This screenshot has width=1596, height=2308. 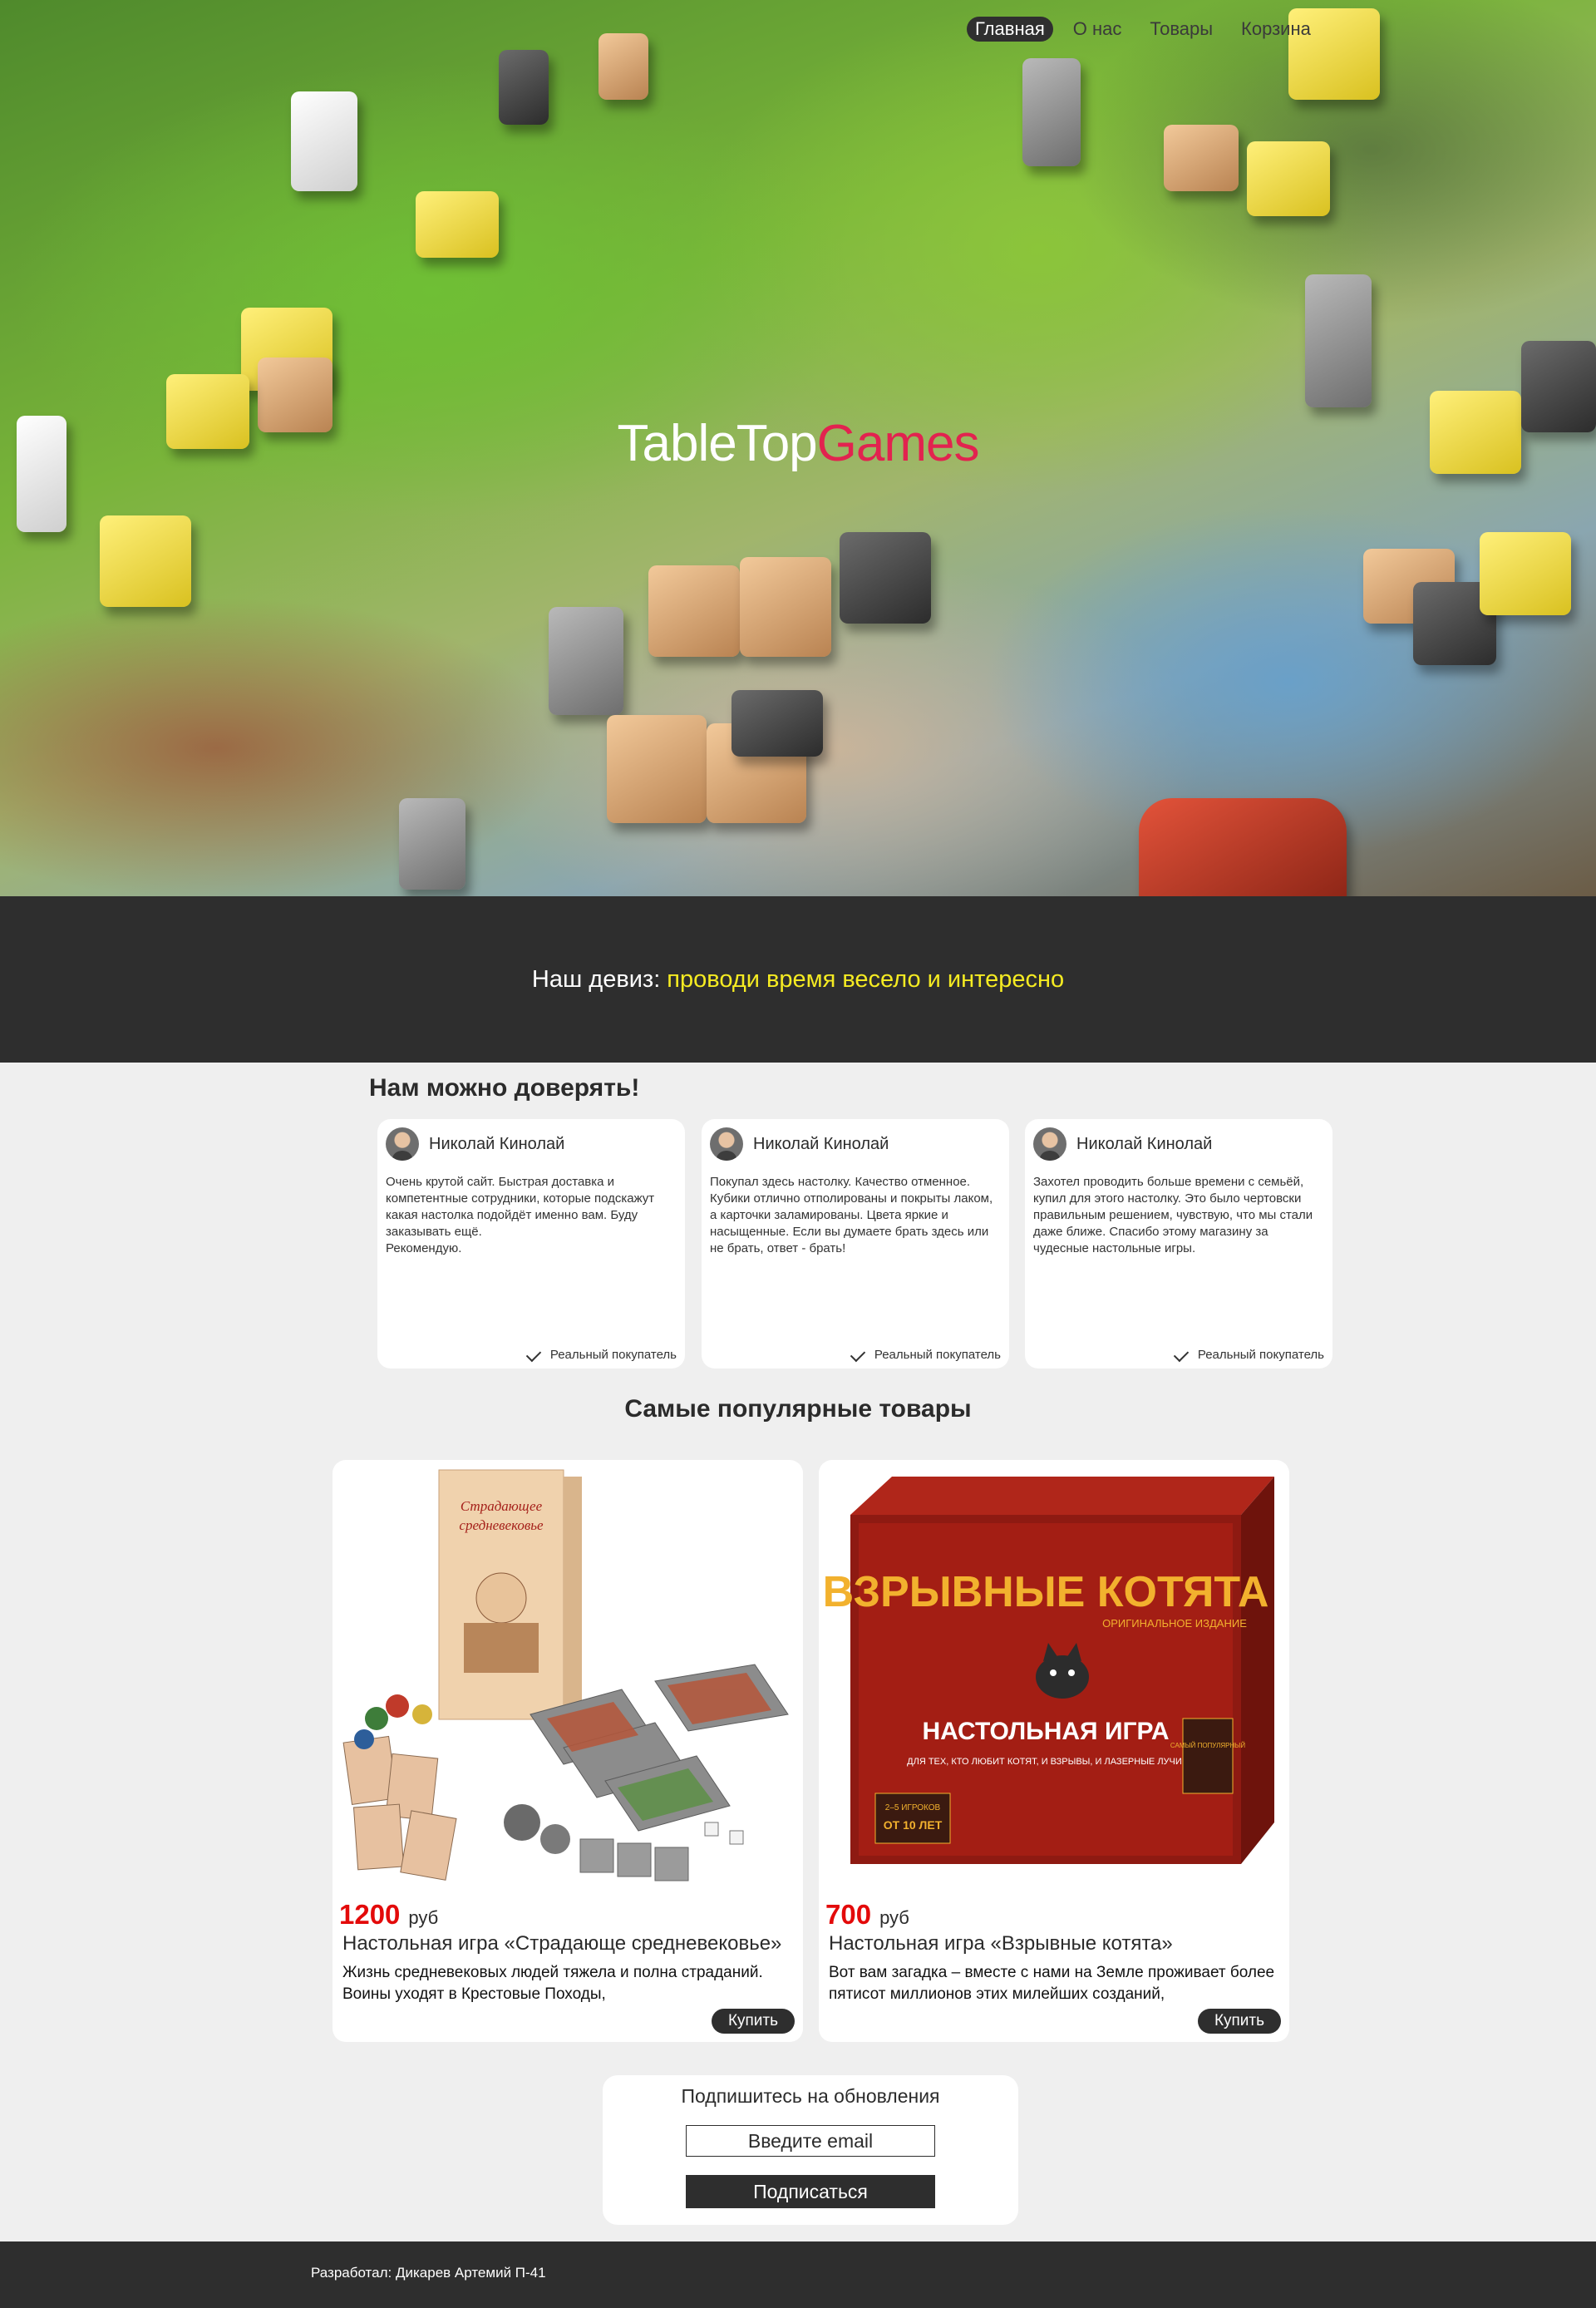 What do you see at coordinates (798, 2274) in the screenshot?
I see `footer: Разработал: Дикарев Артемий П-41` at bounding box center [798, 2274].